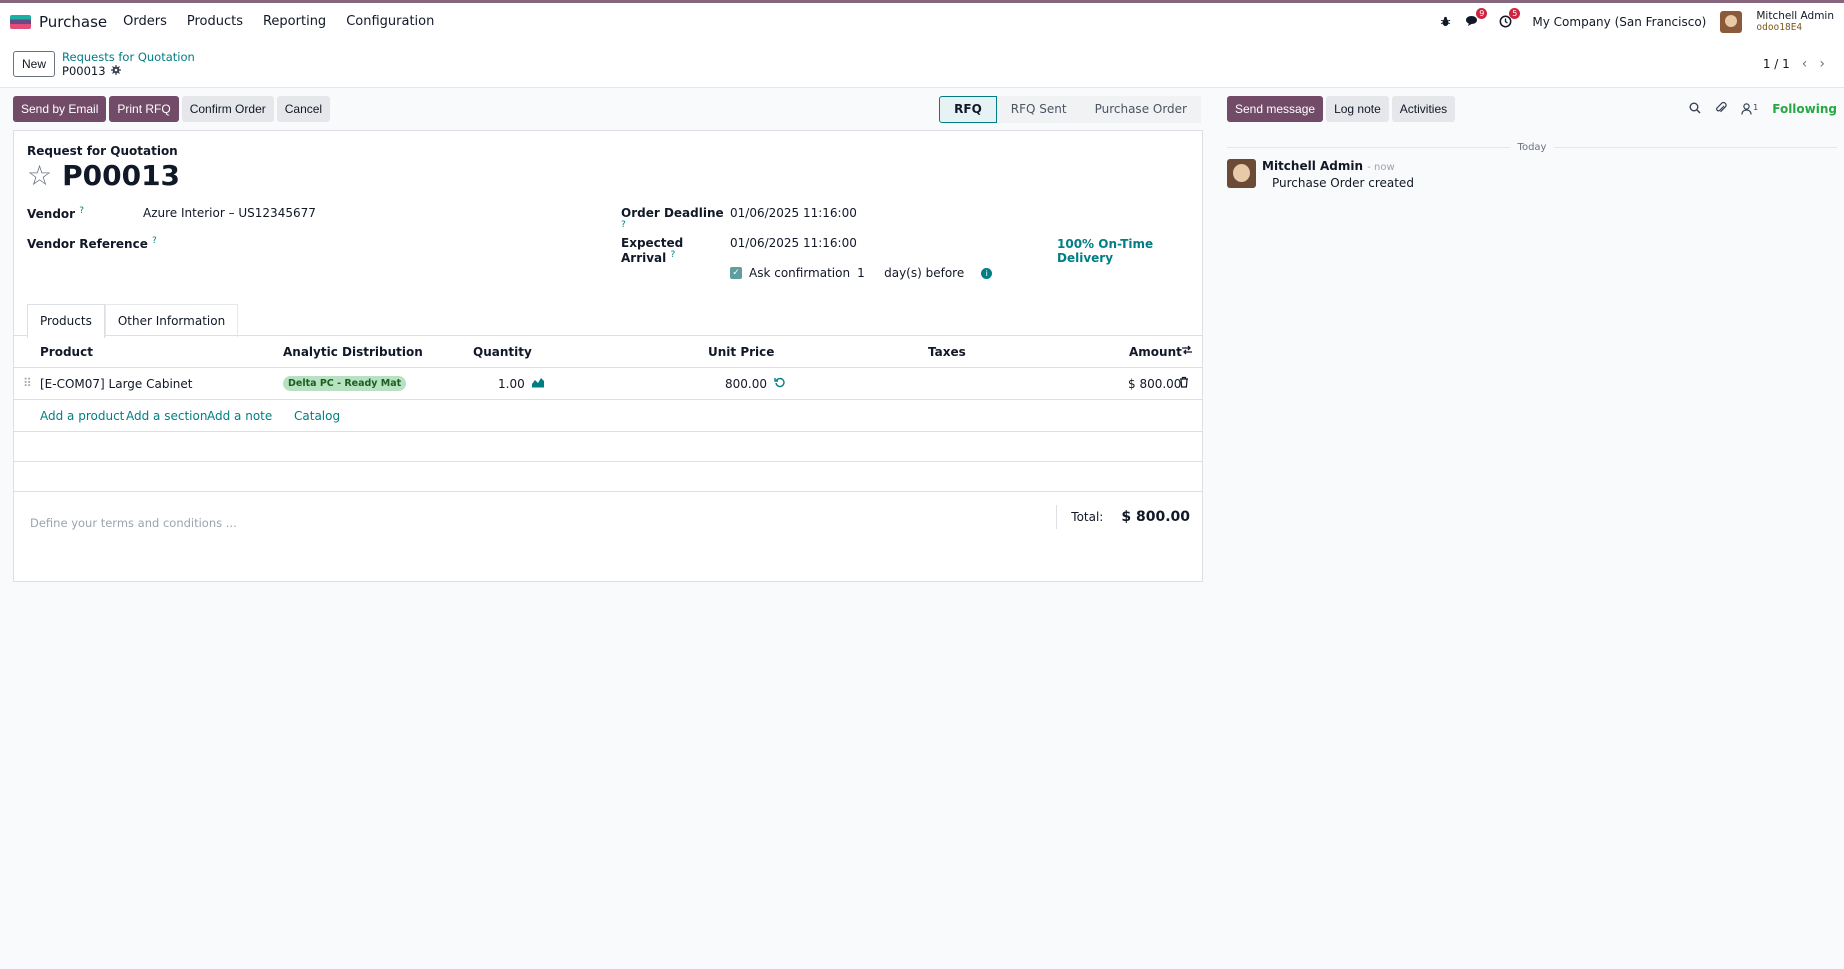  I want to click on following-button: Following, so click(1804, 109).